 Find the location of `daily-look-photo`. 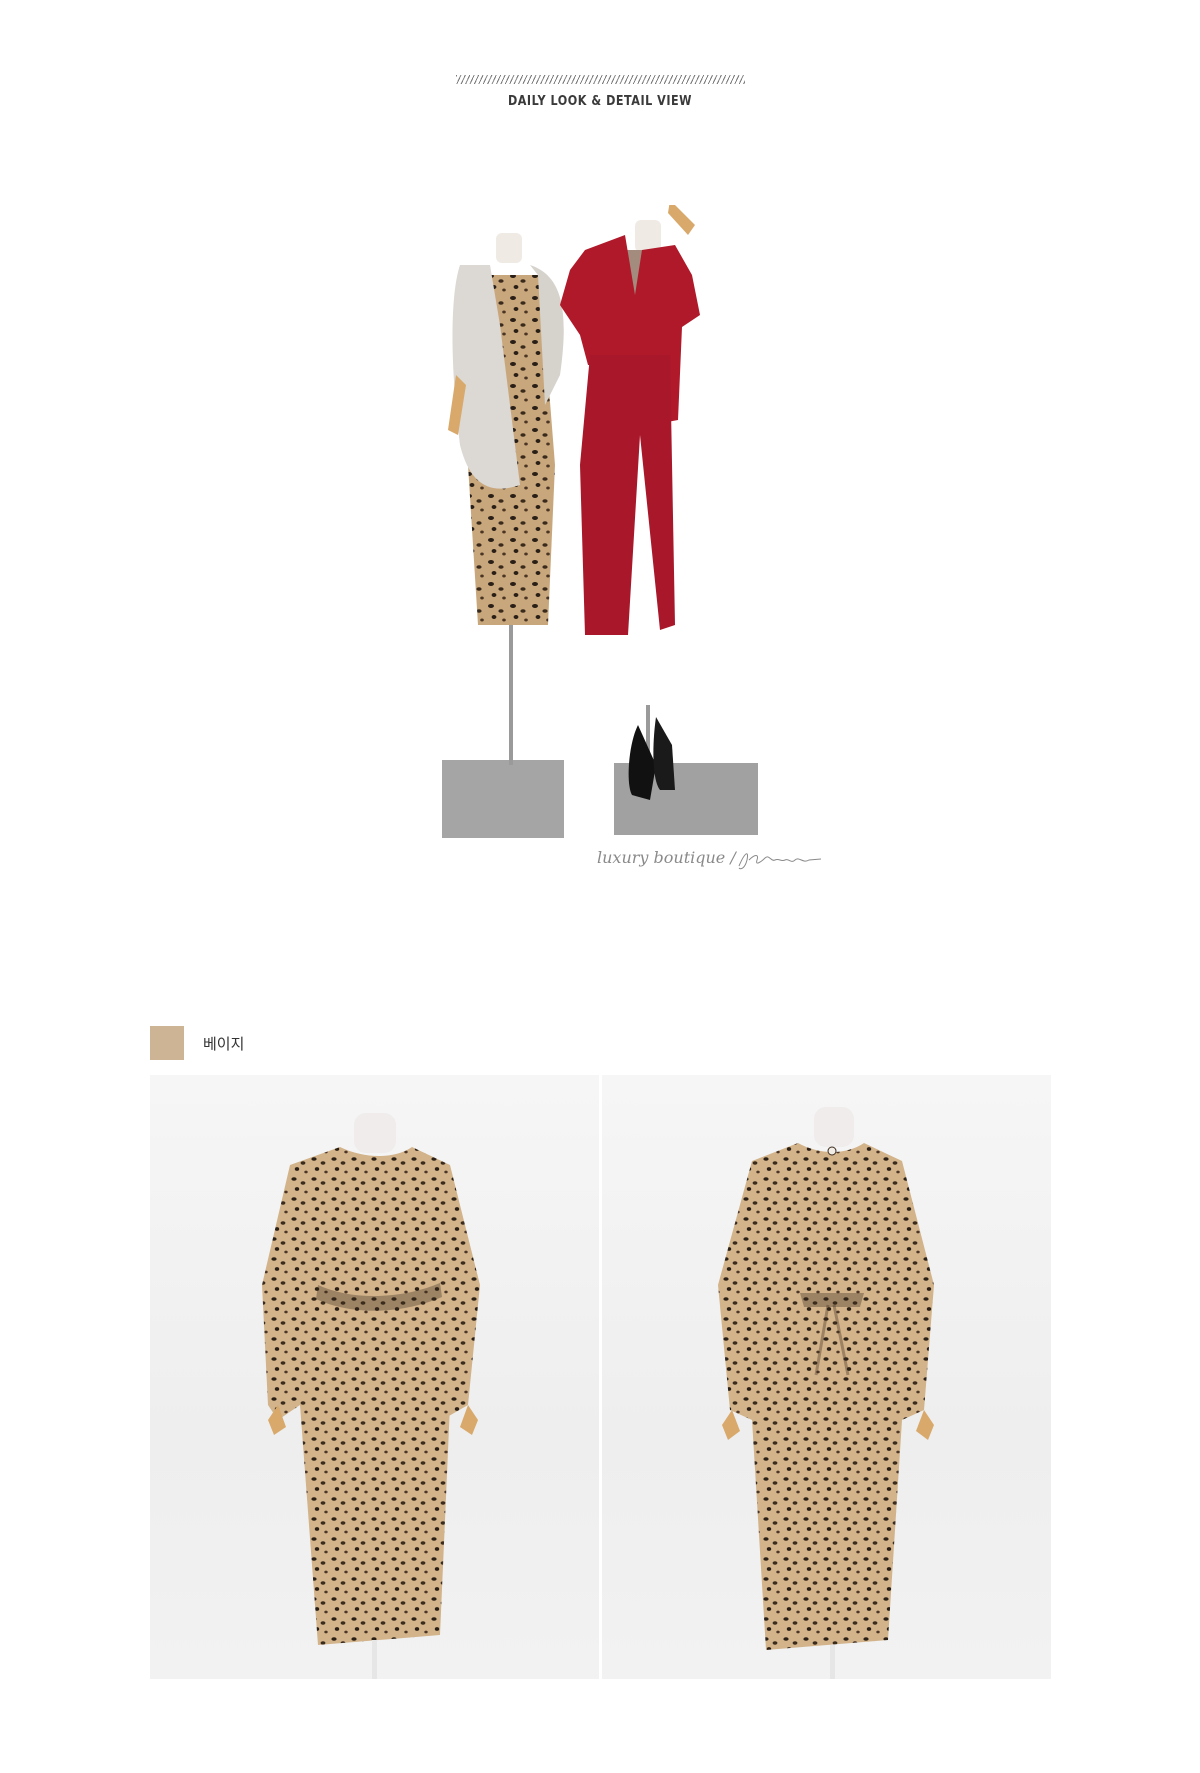

daily-look-photo is located at coordinates (600, 521).